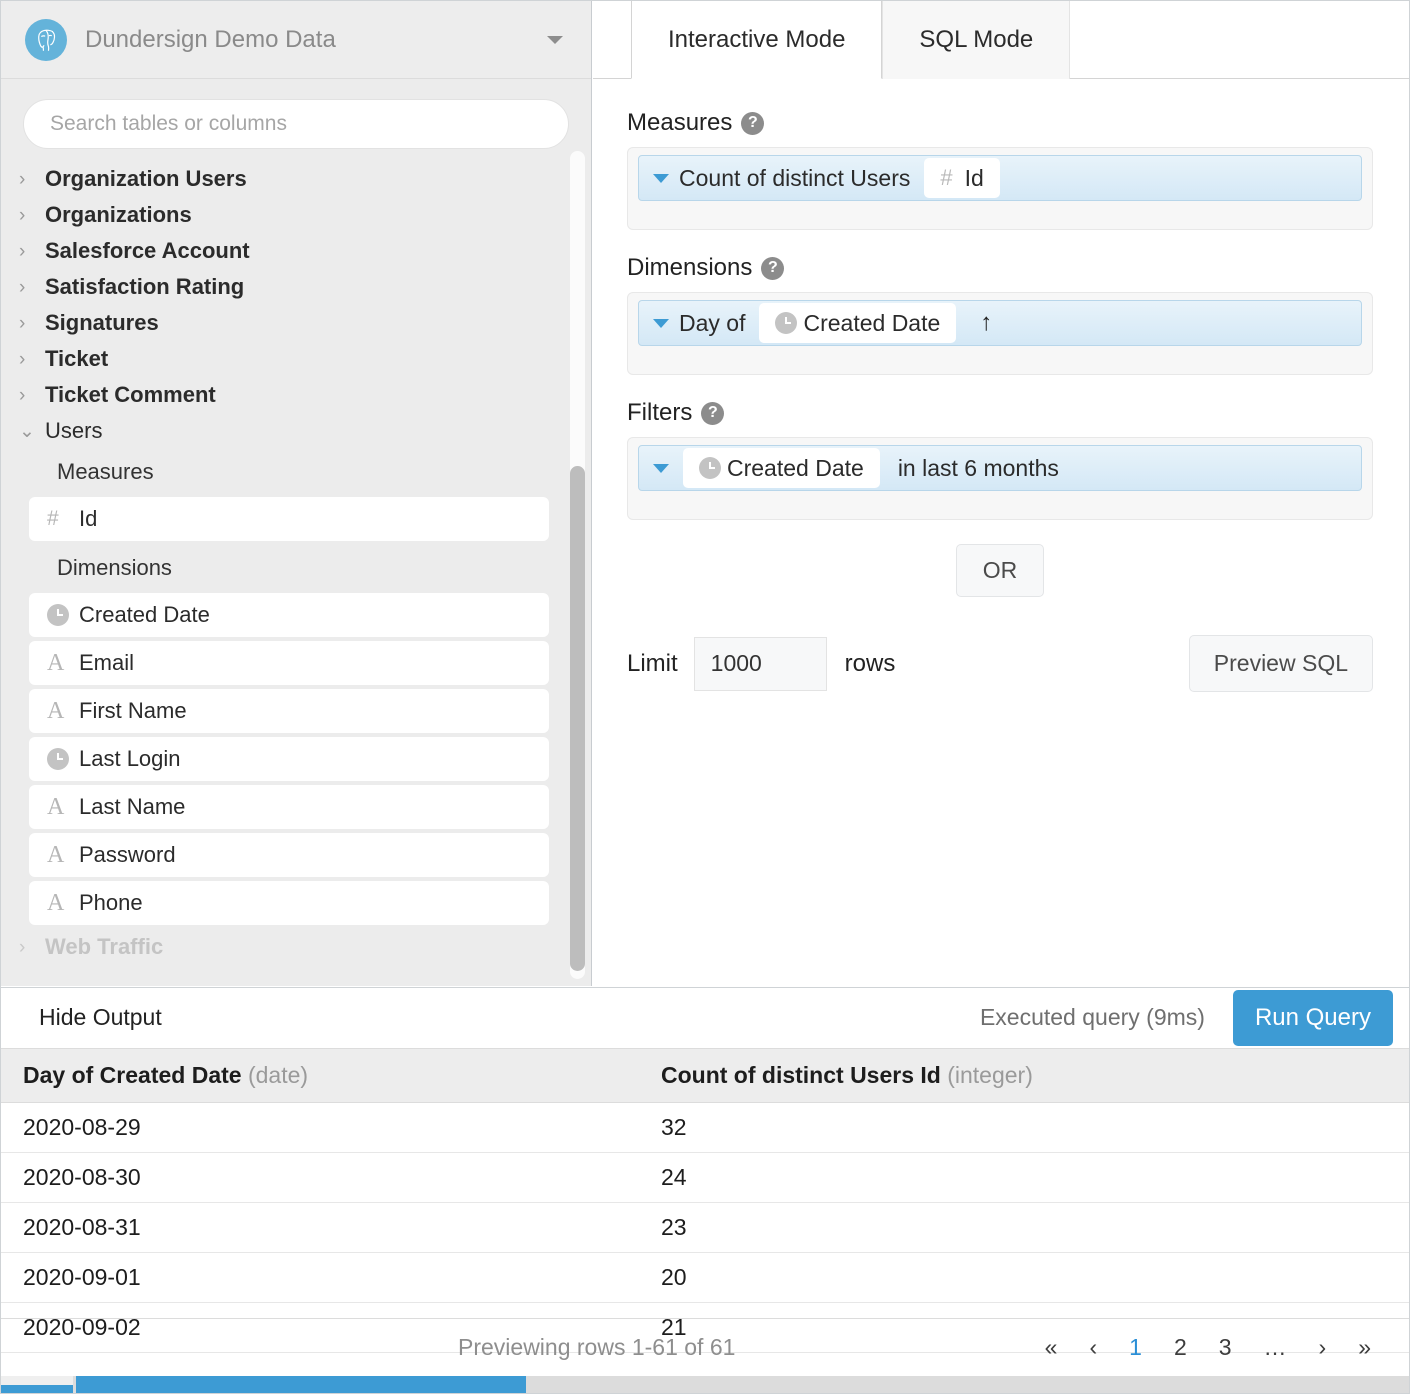 This screenshot has height=1394, width=1410. I want to click on limit-label: Limit, so click(652, 663).